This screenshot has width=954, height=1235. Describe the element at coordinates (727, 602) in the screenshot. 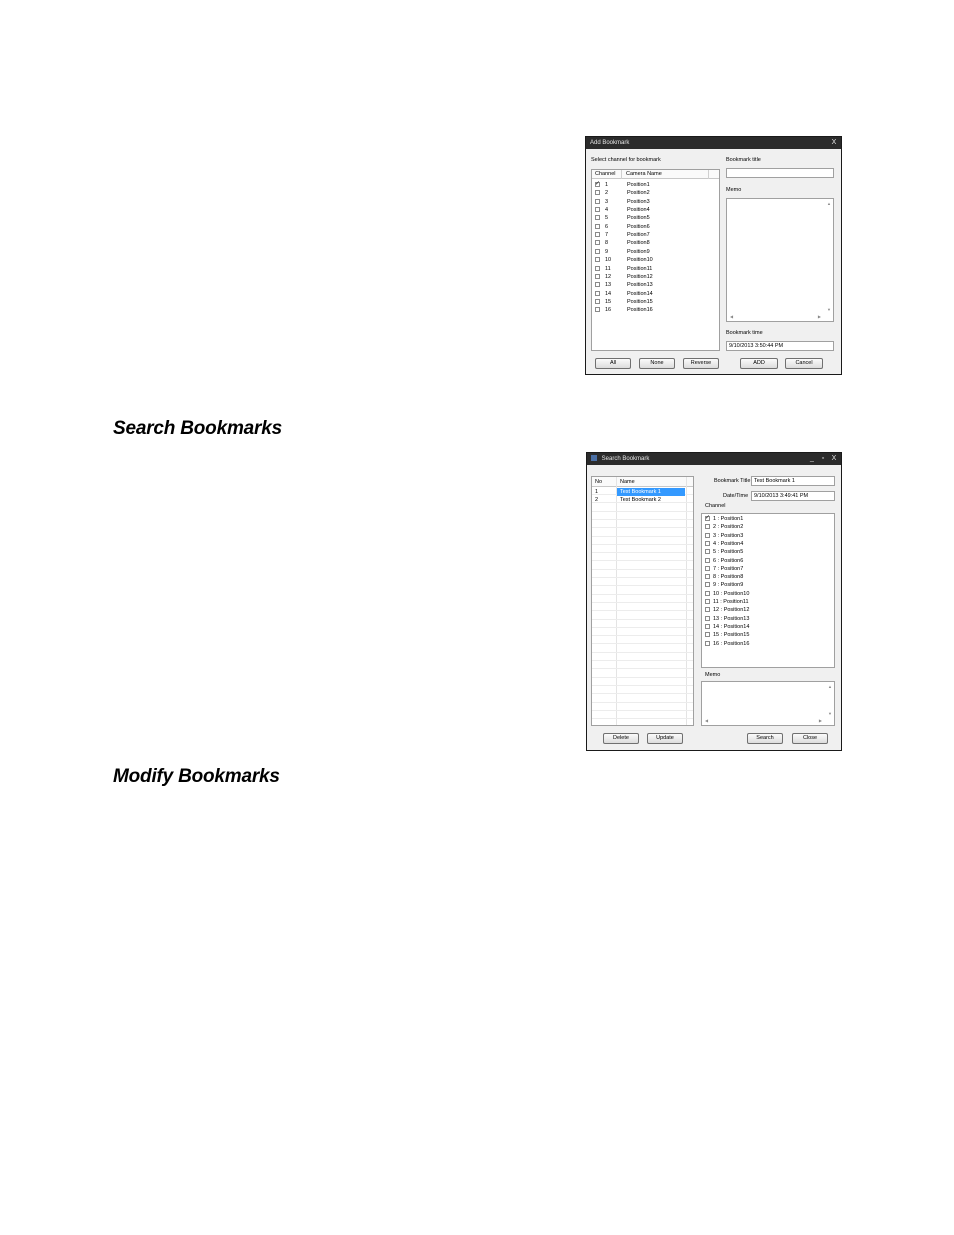

I see `channel-check-item: 11 : Position11` at that location.